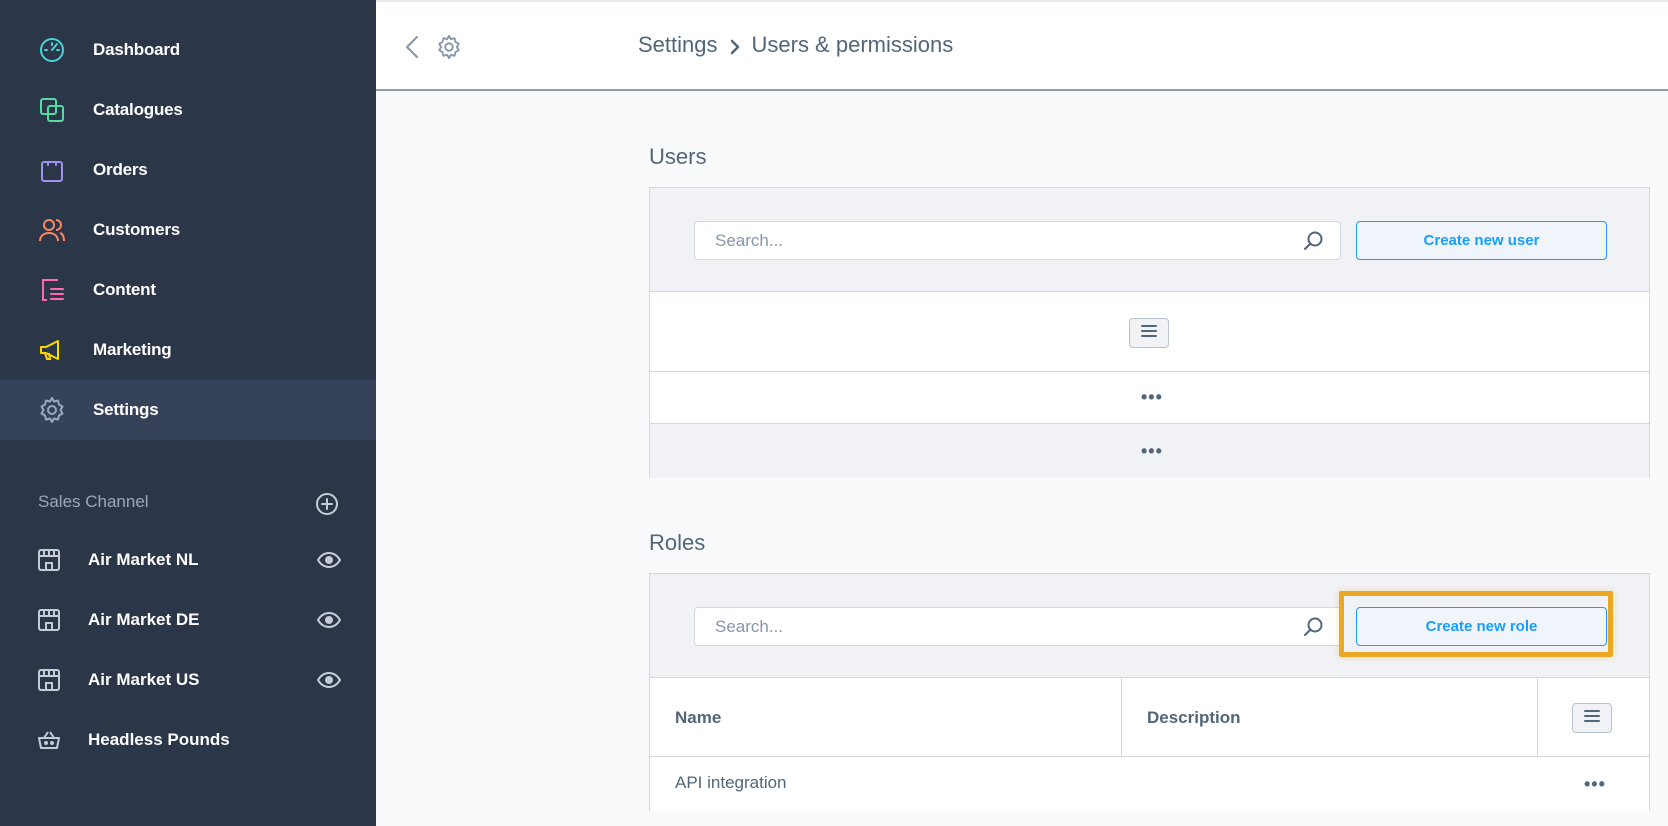 This screenshot has height=826, width=1668. I want to click on users-search-box, so click(1017, 240).